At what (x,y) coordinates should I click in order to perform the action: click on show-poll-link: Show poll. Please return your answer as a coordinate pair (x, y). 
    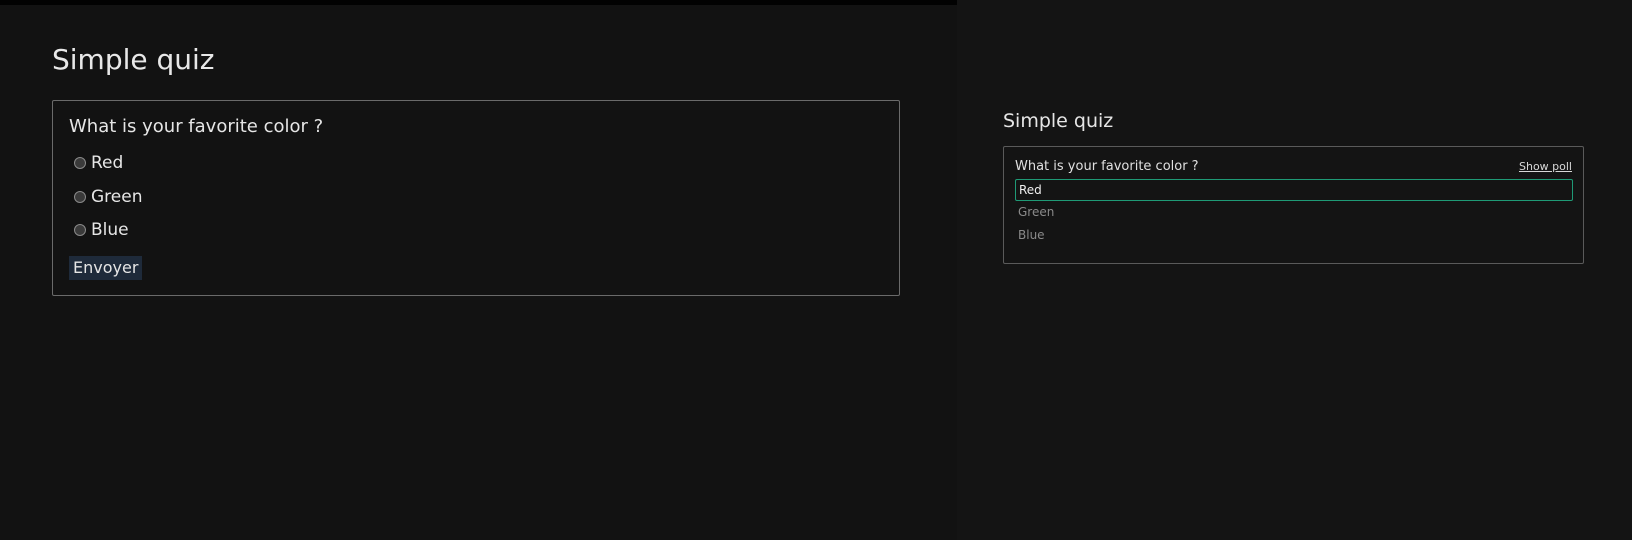
    Looking at the image, I should click on (1545, 167).